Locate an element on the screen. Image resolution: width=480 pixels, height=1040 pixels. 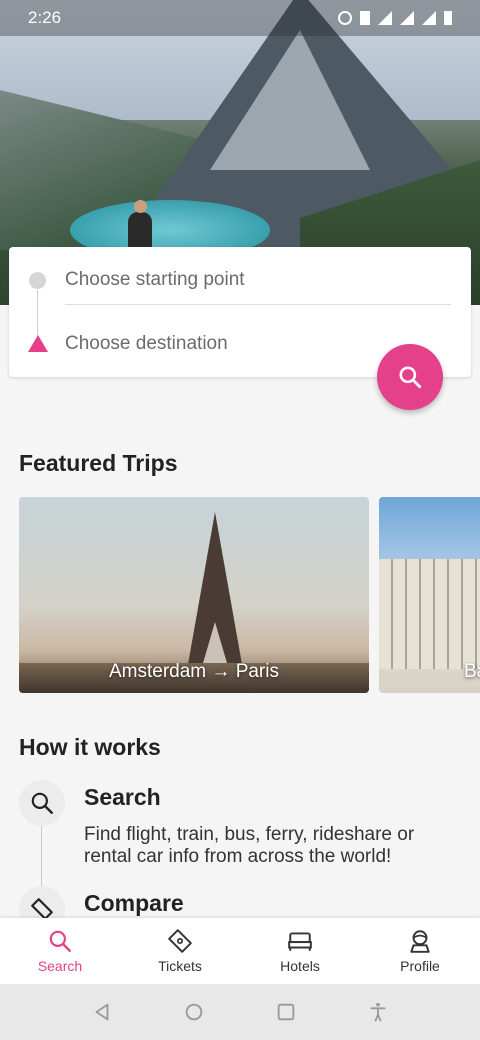
trip-card-second: Ba is located at coordinates (429, 595).